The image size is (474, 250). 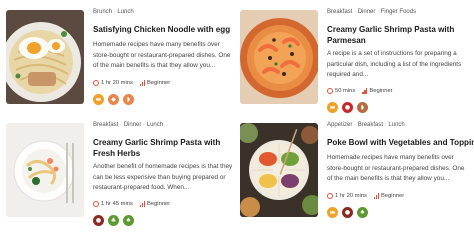 I want to click on recipe-meta: 1 hr 45 mins Beginner, so click(x=165, y=204).